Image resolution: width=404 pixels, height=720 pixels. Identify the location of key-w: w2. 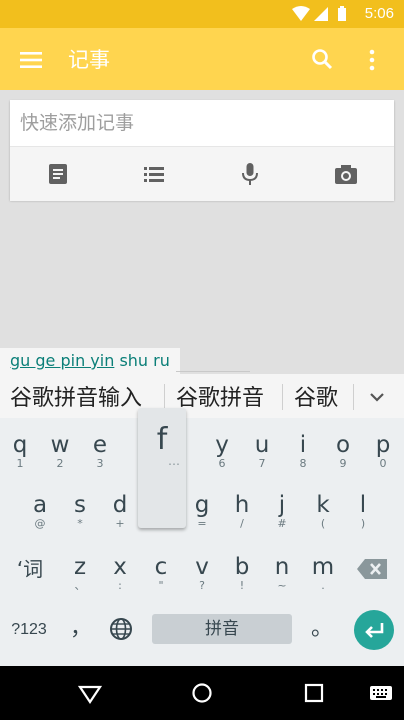
(60, 457).